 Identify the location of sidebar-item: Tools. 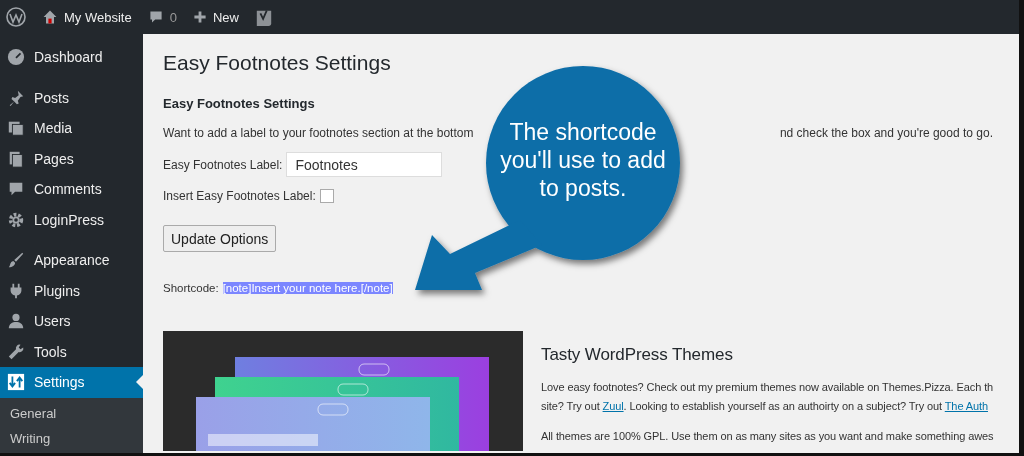
(71, 351).